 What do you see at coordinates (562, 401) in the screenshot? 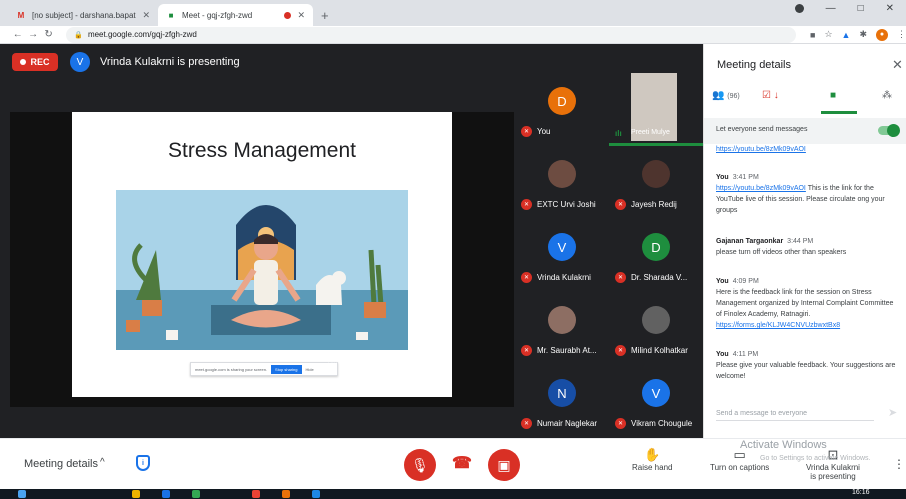
I see `participant-tile: N ✕ Numair Naglekar` at bounding box center [562, 401].